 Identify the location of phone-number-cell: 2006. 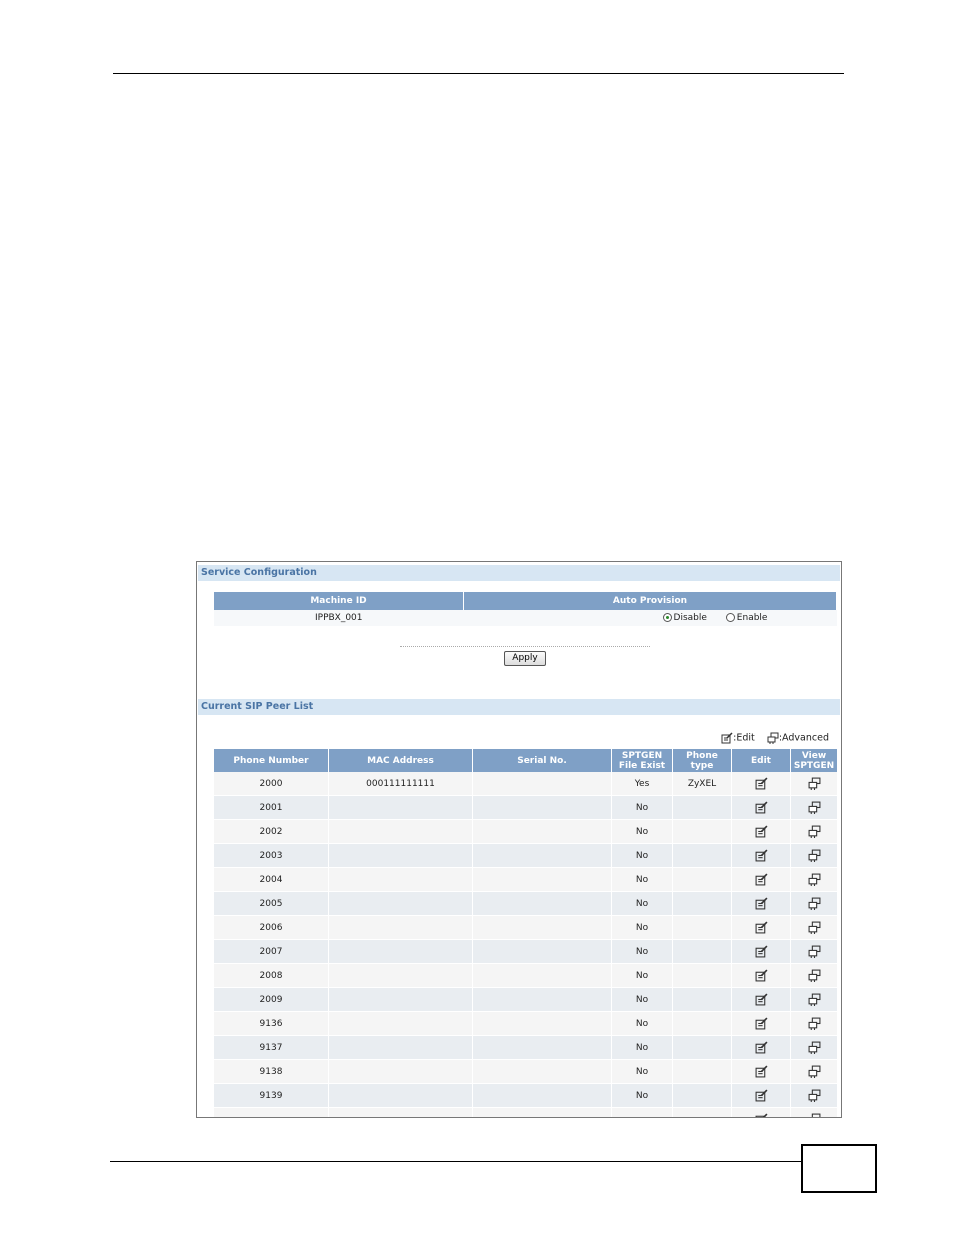
(271, 927).